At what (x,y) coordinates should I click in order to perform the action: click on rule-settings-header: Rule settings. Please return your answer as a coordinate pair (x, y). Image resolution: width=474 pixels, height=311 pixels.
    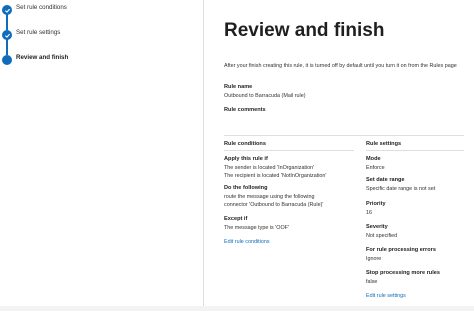
    Looking at the image, I should click on (384, 144).